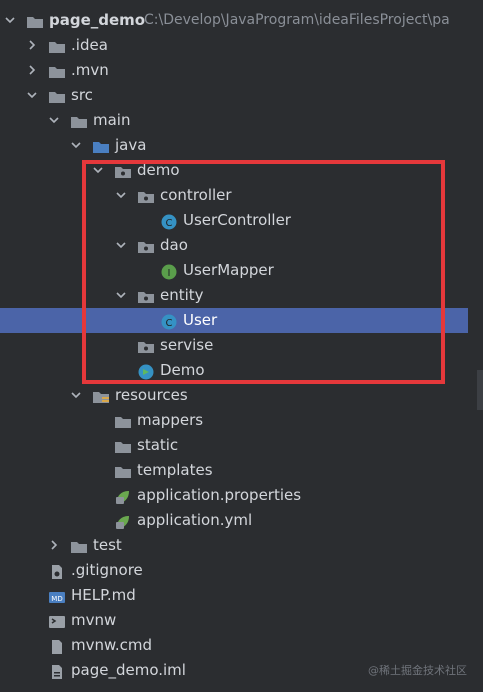  Describe the element at coordinates (101, 146) in the screenshot. I see `source-folder-icon` at that location.